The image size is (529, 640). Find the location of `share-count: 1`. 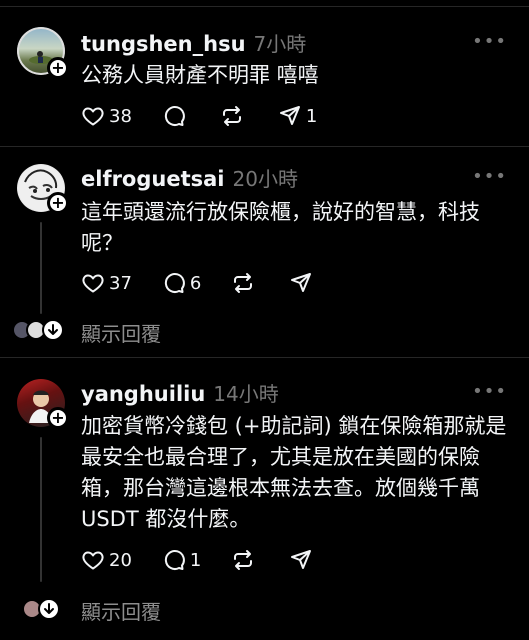

share-count: 1 is located at coordinates (311, 116).